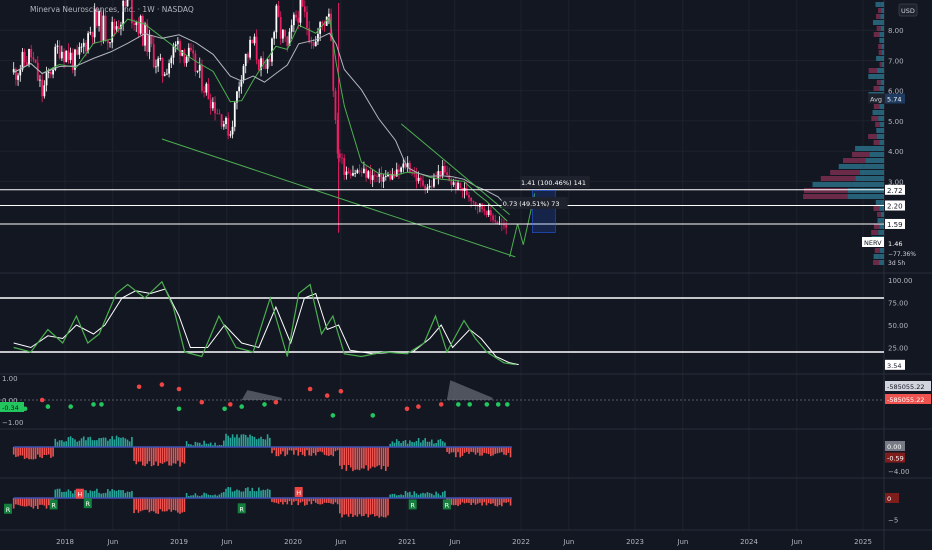 The height and width of the screenshot is (550, 932). Describe the element at coordinates (893, 521) in the screenshot. I see `hist2-tick-label: −5` at that location.